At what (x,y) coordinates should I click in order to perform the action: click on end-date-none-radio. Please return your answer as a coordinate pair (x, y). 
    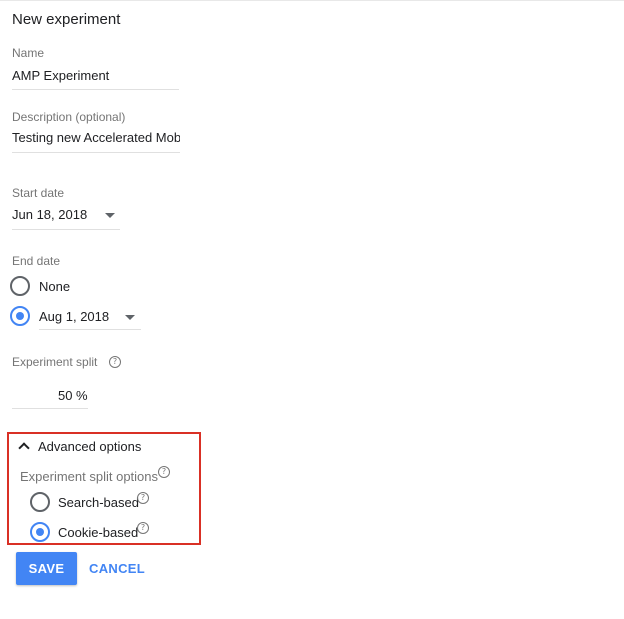
    Looking at the image, I should click on (20, 286).